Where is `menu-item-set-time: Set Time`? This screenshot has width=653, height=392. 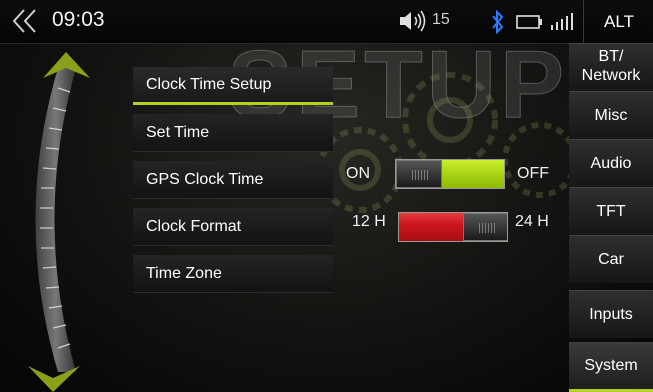
menu-item-set-time: Set Time is located at coordinates (233, 133).